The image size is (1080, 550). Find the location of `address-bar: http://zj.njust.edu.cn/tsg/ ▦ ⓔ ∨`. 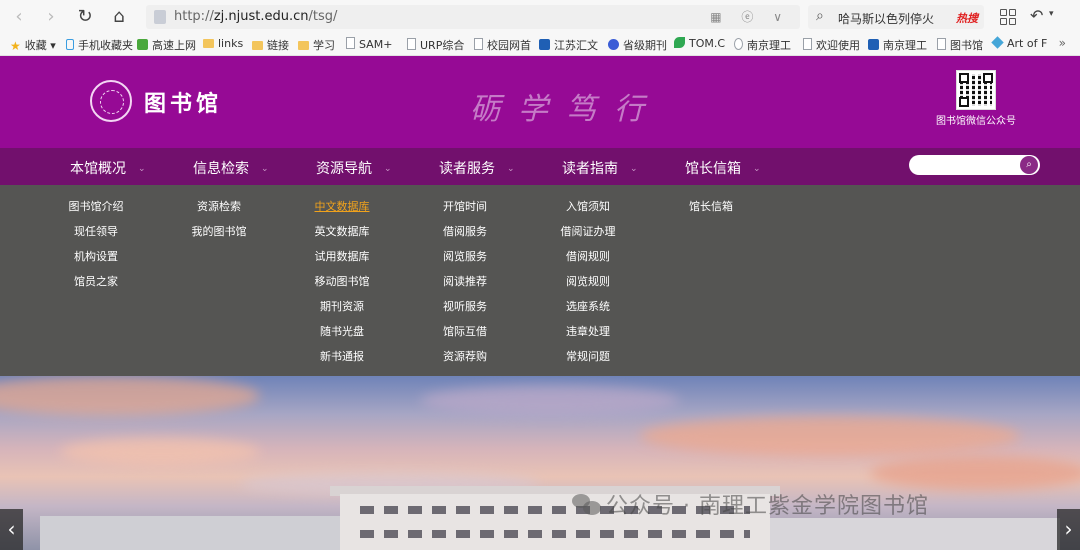

address-bar: http://zj.njust.edu.cn/tsg/ ▦ ⓔ ∨ is located at coordinates (473, 17).